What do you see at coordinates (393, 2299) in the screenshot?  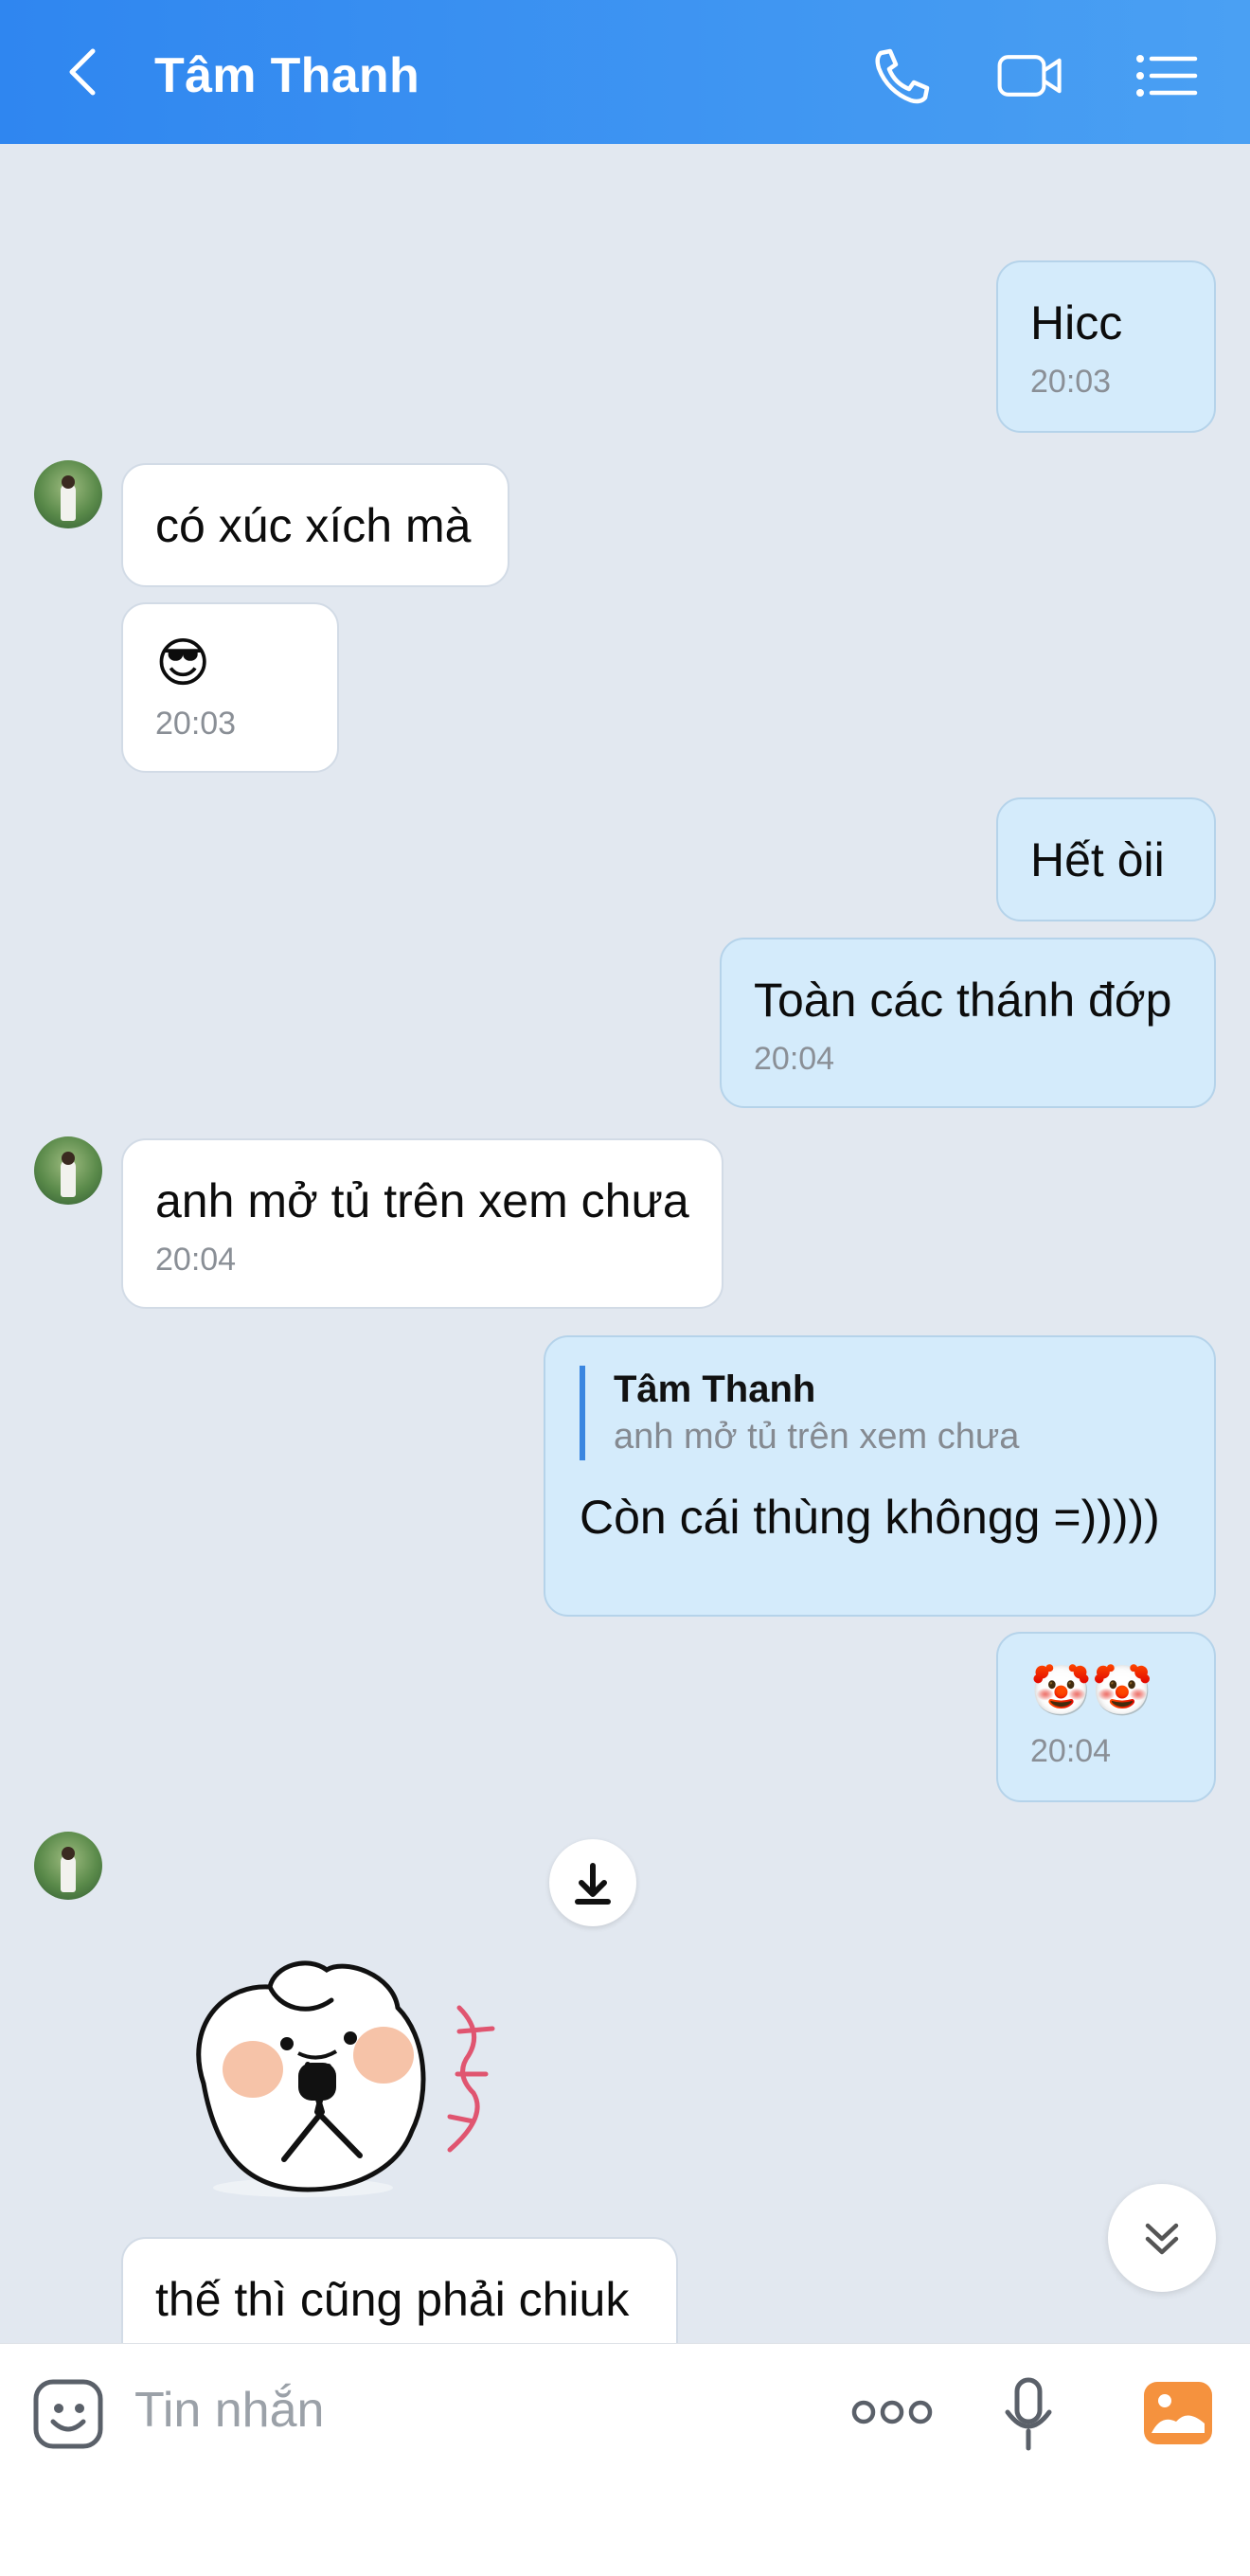 I see `message-text: thế thì cũng phải chiuk` at bounding box center [393, 2299].